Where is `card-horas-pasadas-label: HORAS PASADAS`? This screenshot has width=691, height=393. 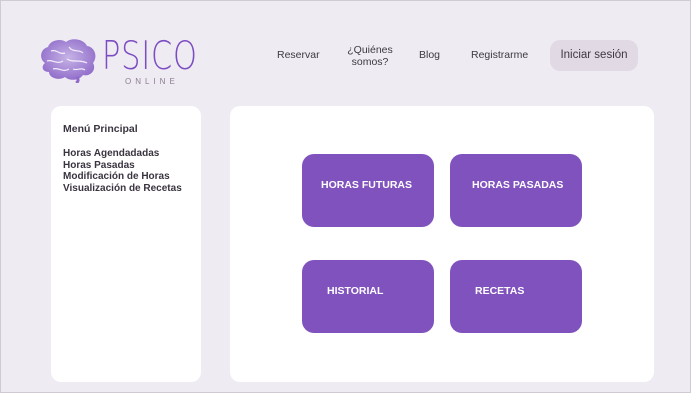 card-horas-pasadas-label: HORAS PASADAS is located at coordinates (518, 185).